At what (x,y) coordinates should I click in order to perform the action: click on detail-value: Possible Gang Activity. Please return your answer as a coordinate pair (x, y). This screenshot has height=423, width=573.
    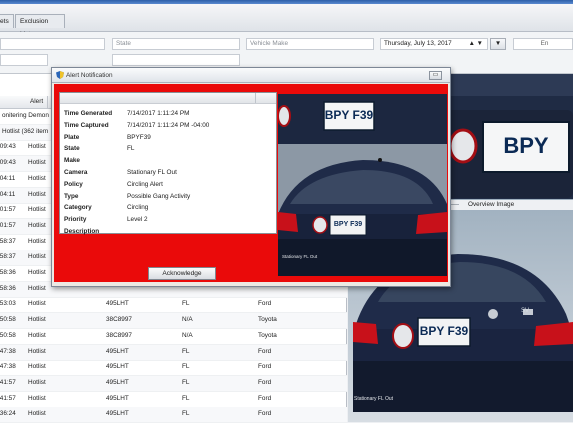
    Looking at the image, I should click on (159, 196).